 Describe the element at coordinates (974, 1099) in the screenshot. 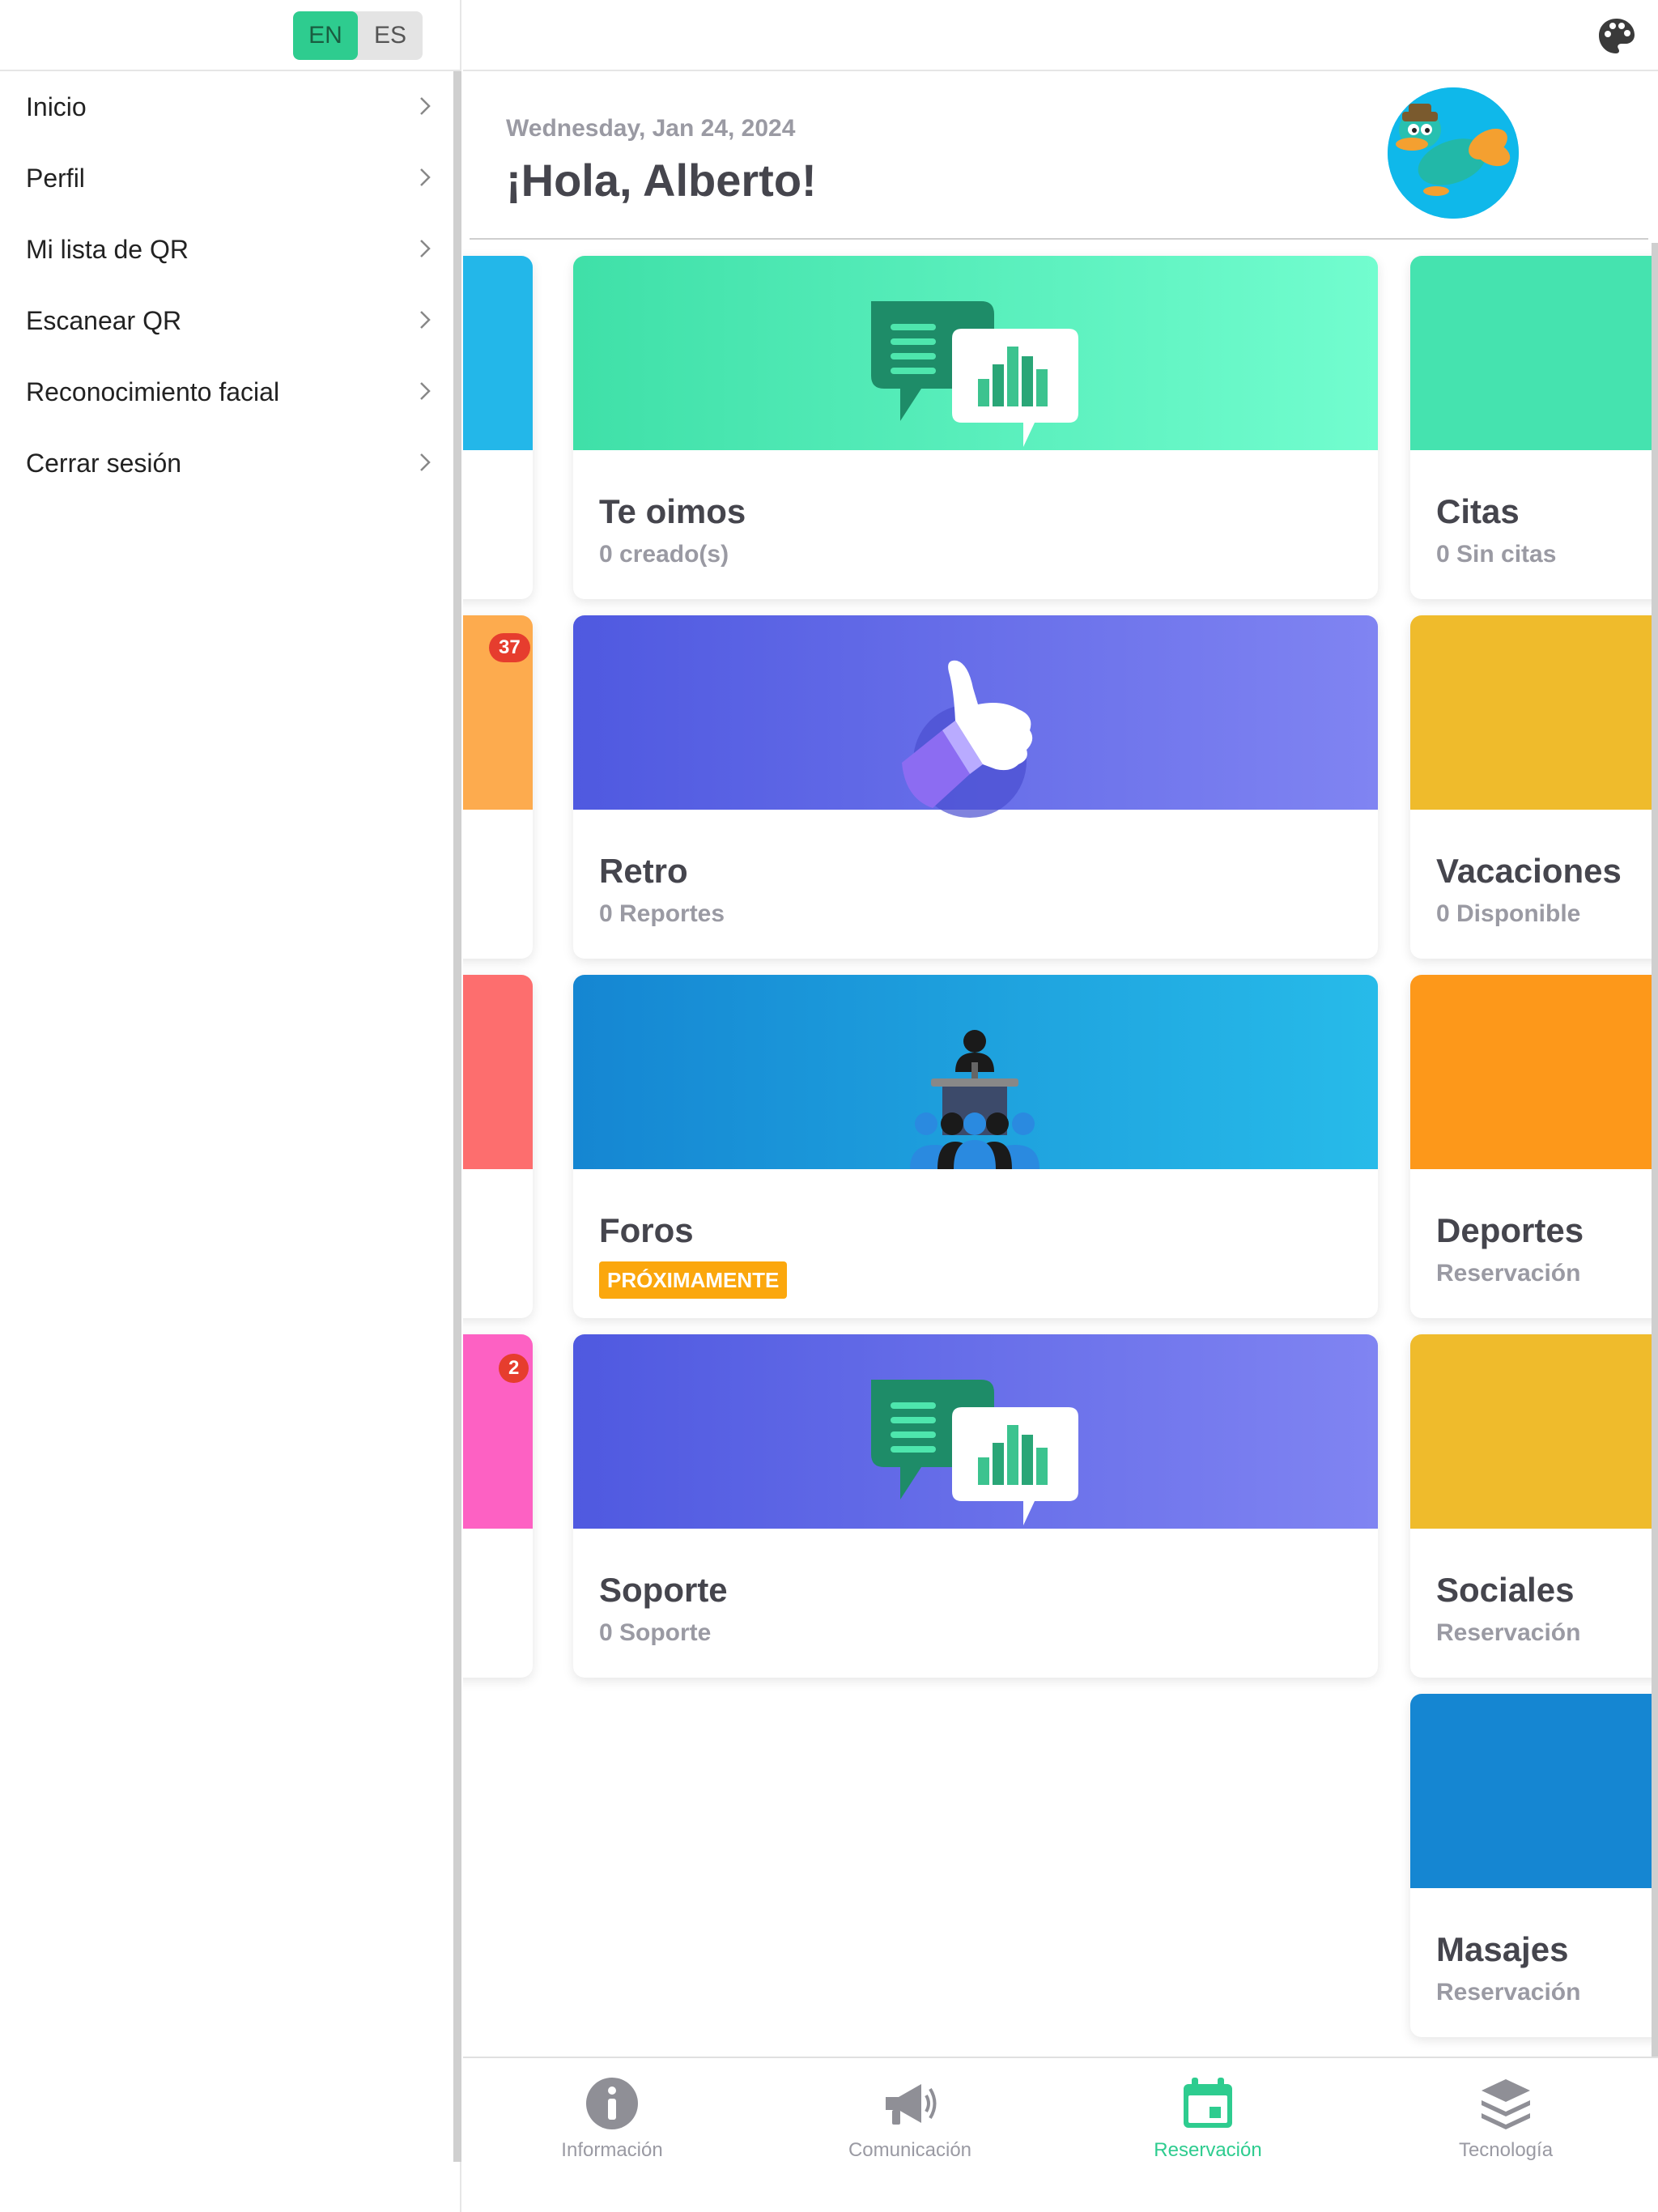

I see `podium-audience-icon` at that location.